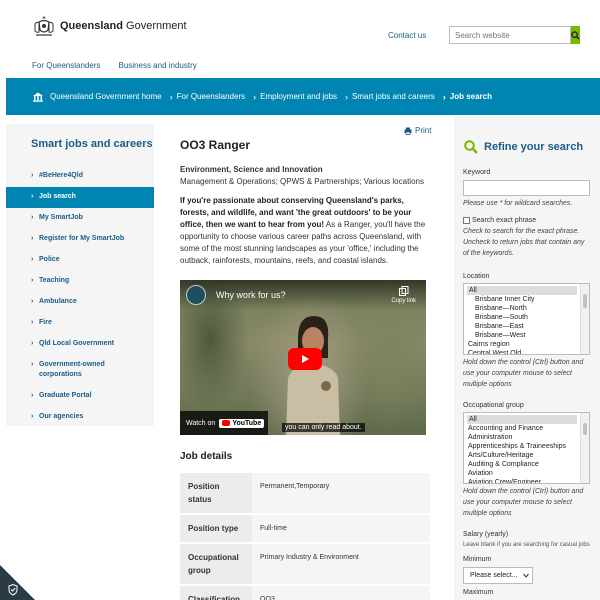  I want to click on section-nav-item-label: My SmartJob, so click(61, 217).